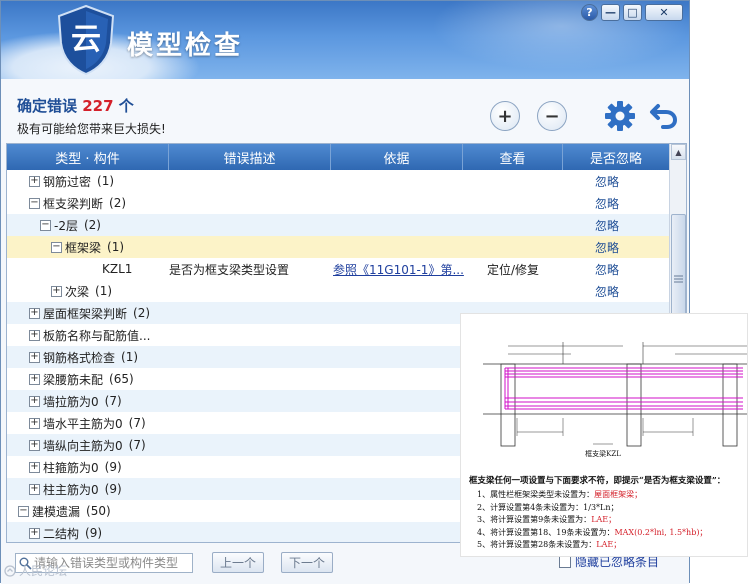  I want to click on table-row: − 框支梁判断 (2) 忽略, so click(338, 203).